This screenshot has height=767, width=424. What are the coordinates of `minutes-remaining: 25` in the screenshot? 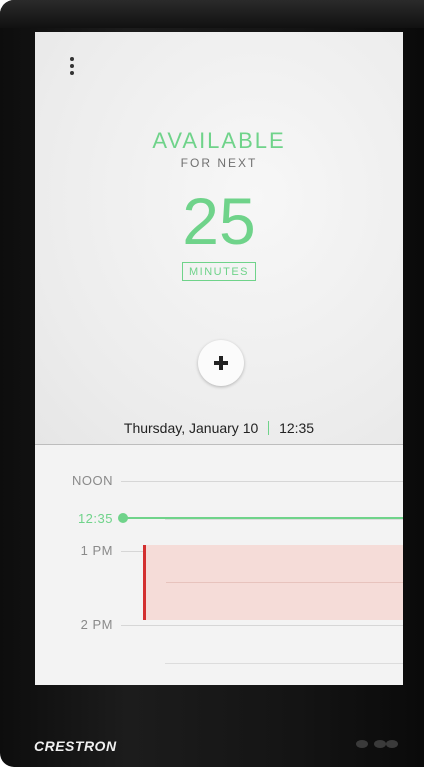 It's located at (219, 221).